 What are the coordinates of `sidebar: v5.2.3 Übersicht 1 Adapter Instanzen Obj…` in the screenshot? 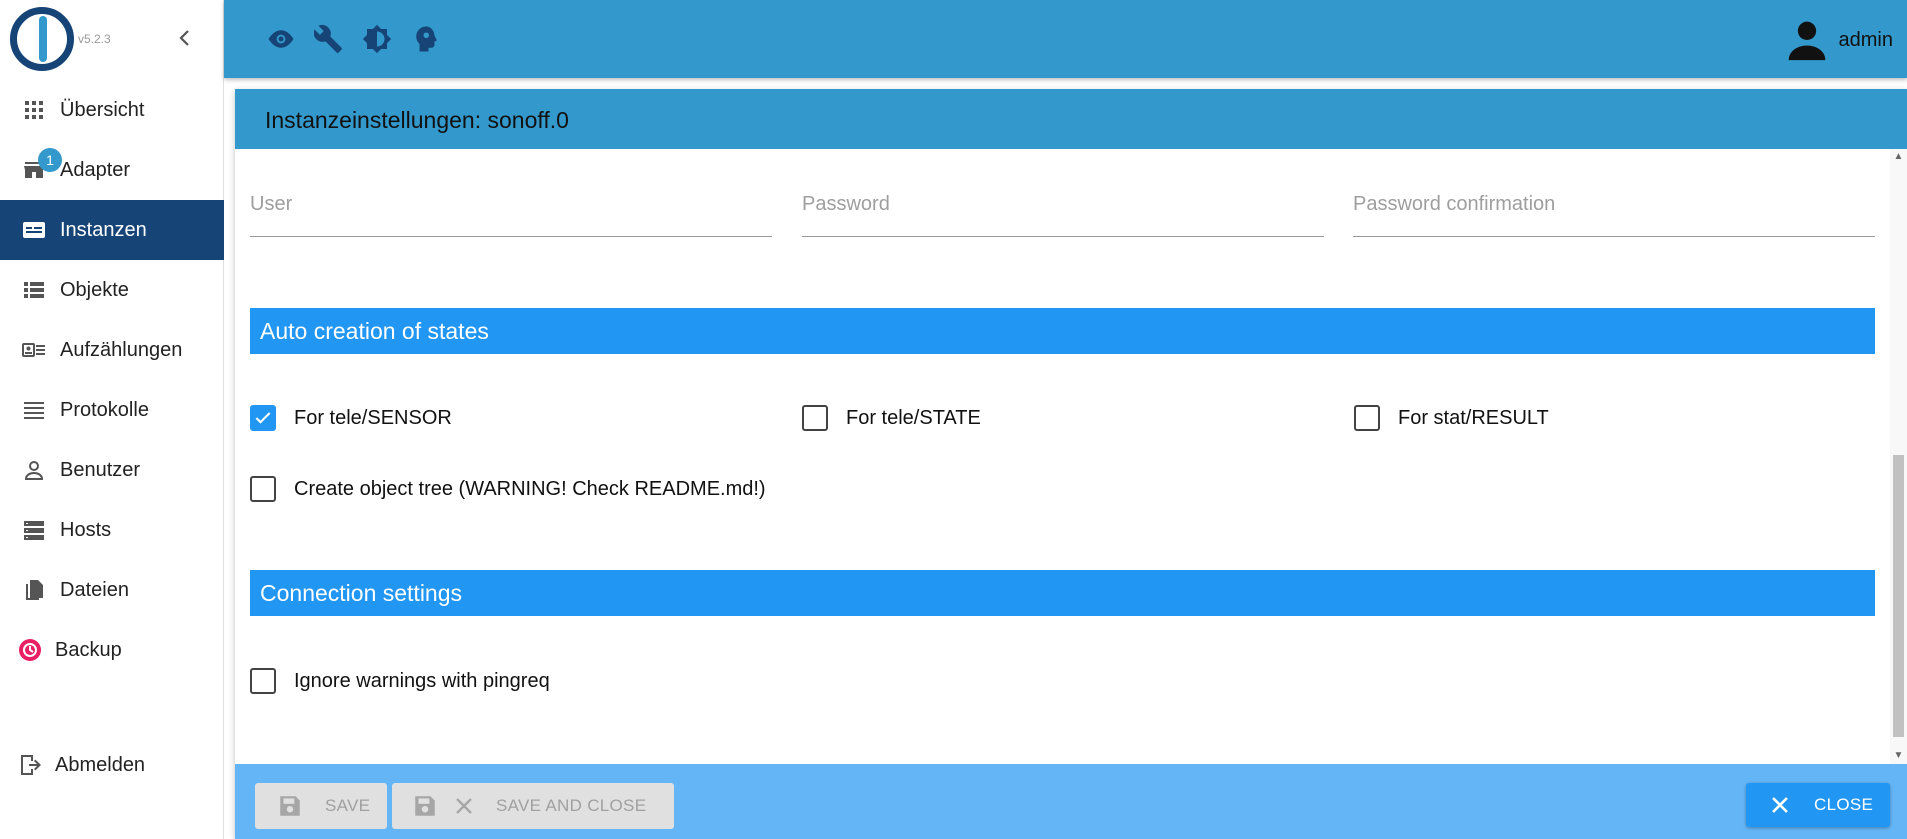 It's located at (112, 419).